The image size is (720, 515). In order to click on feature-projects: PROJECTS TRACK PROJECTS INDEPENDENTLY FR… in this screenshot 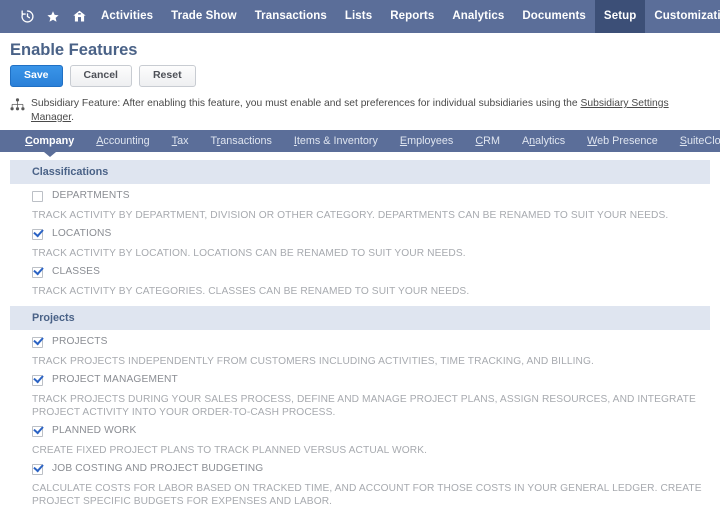, I will do `click(360, 349)`.